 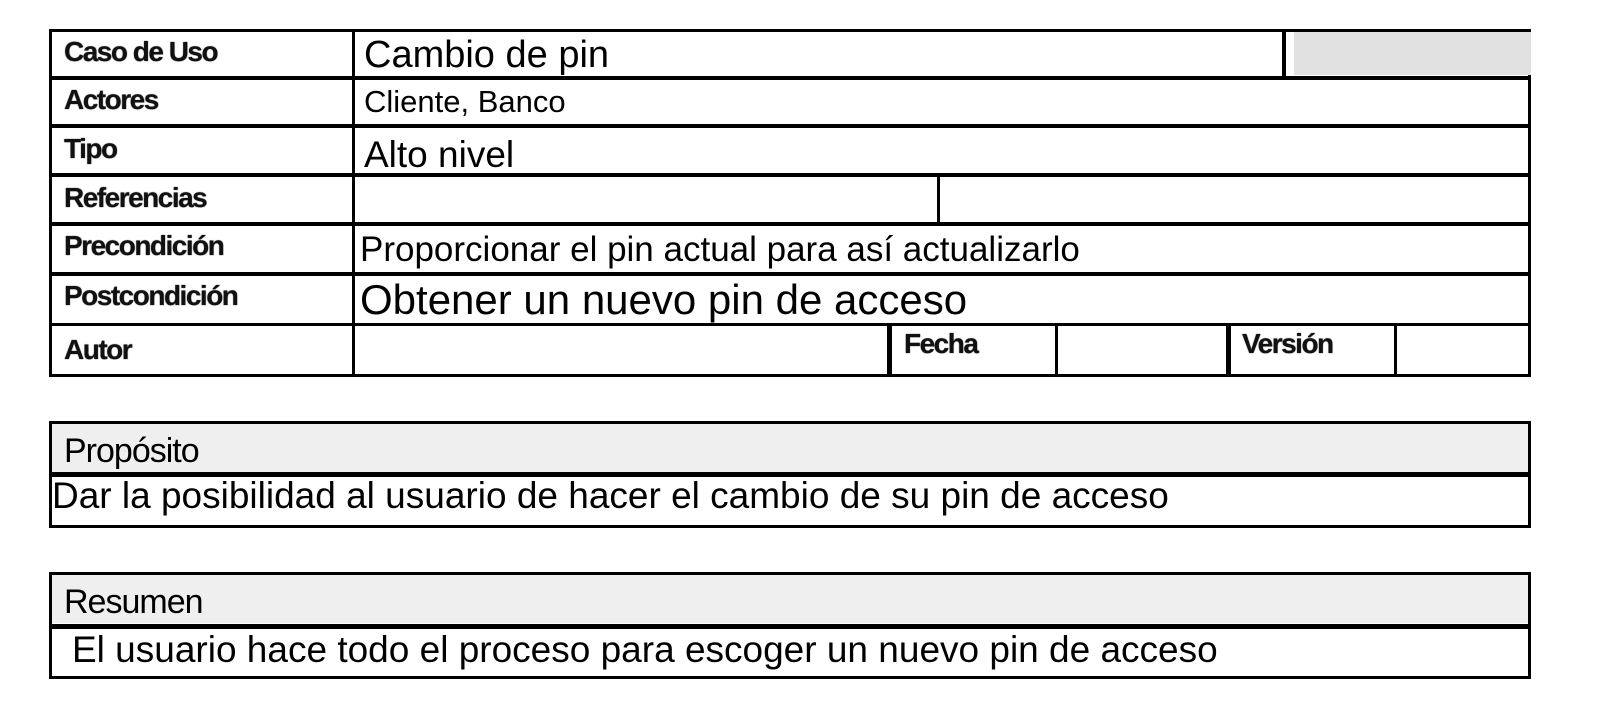 I want to click on postcondicion-value: Obtener un nuevo pin de acceso, so click(x=664, y=299).